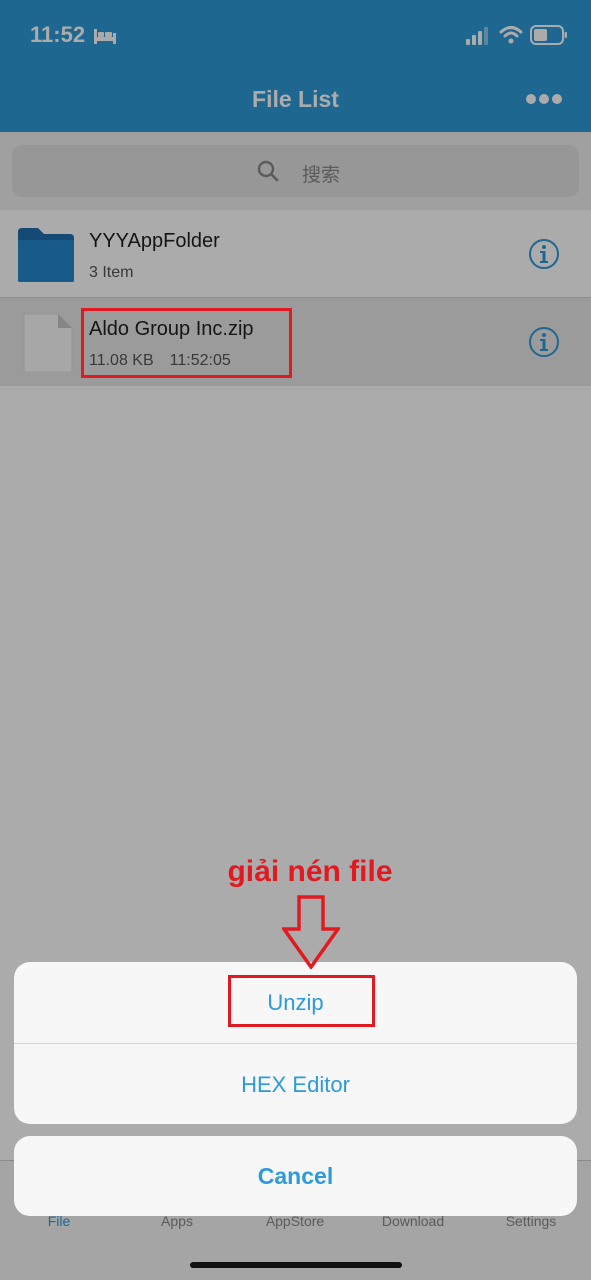  What do you see at coordinates (186, 343) in the screenshot?
I see `highlight-box-file` at bounding box center [186, 343].